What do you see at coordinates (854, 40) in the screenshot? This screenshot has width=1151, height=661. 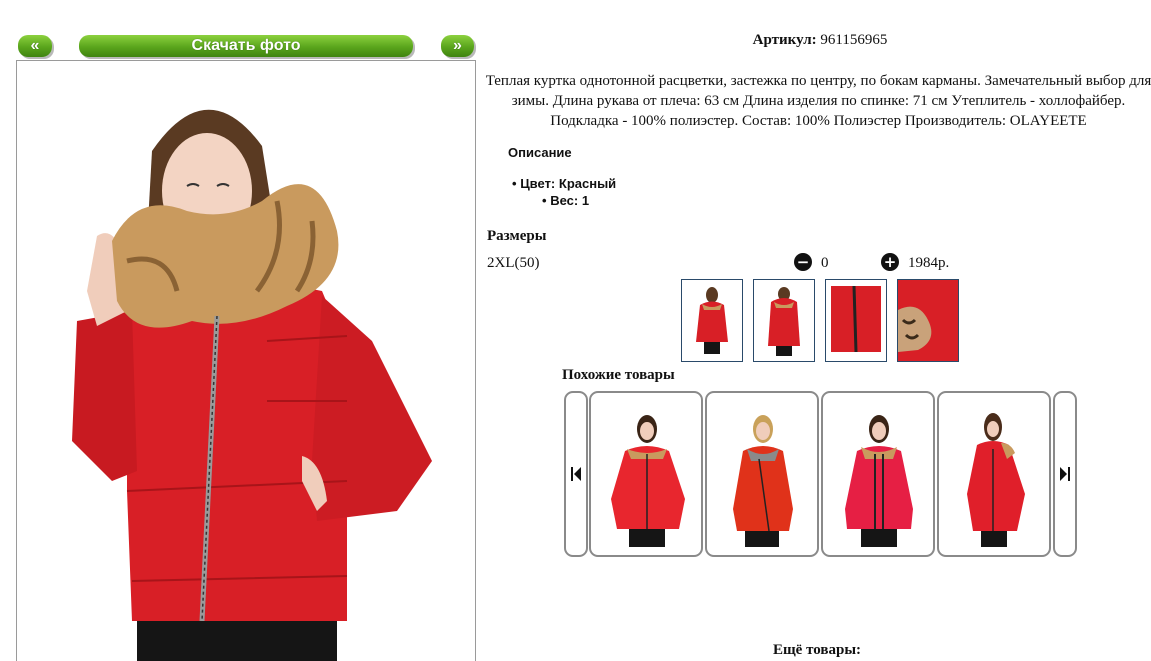 I see `article-value: 961156965` at bounding box center [854, 40].